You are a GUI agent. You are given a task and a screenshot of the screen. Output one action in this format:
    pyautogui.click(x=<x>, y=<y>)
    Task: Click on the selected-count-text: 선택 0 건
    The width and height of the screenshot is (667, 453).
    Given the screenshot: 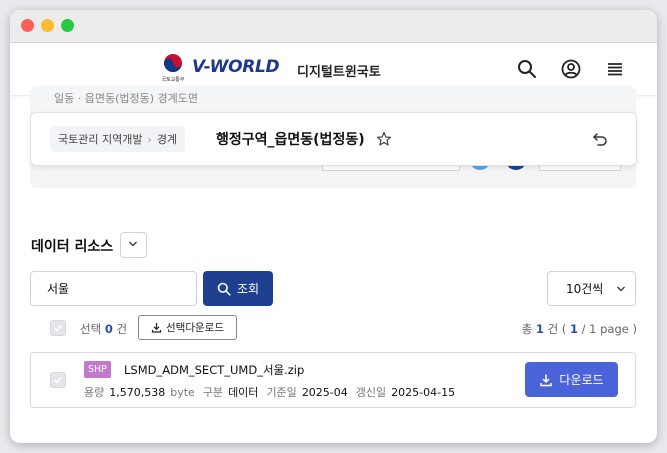 What is the action you would take?
    pyautogui.click(x=103, y=329)
    